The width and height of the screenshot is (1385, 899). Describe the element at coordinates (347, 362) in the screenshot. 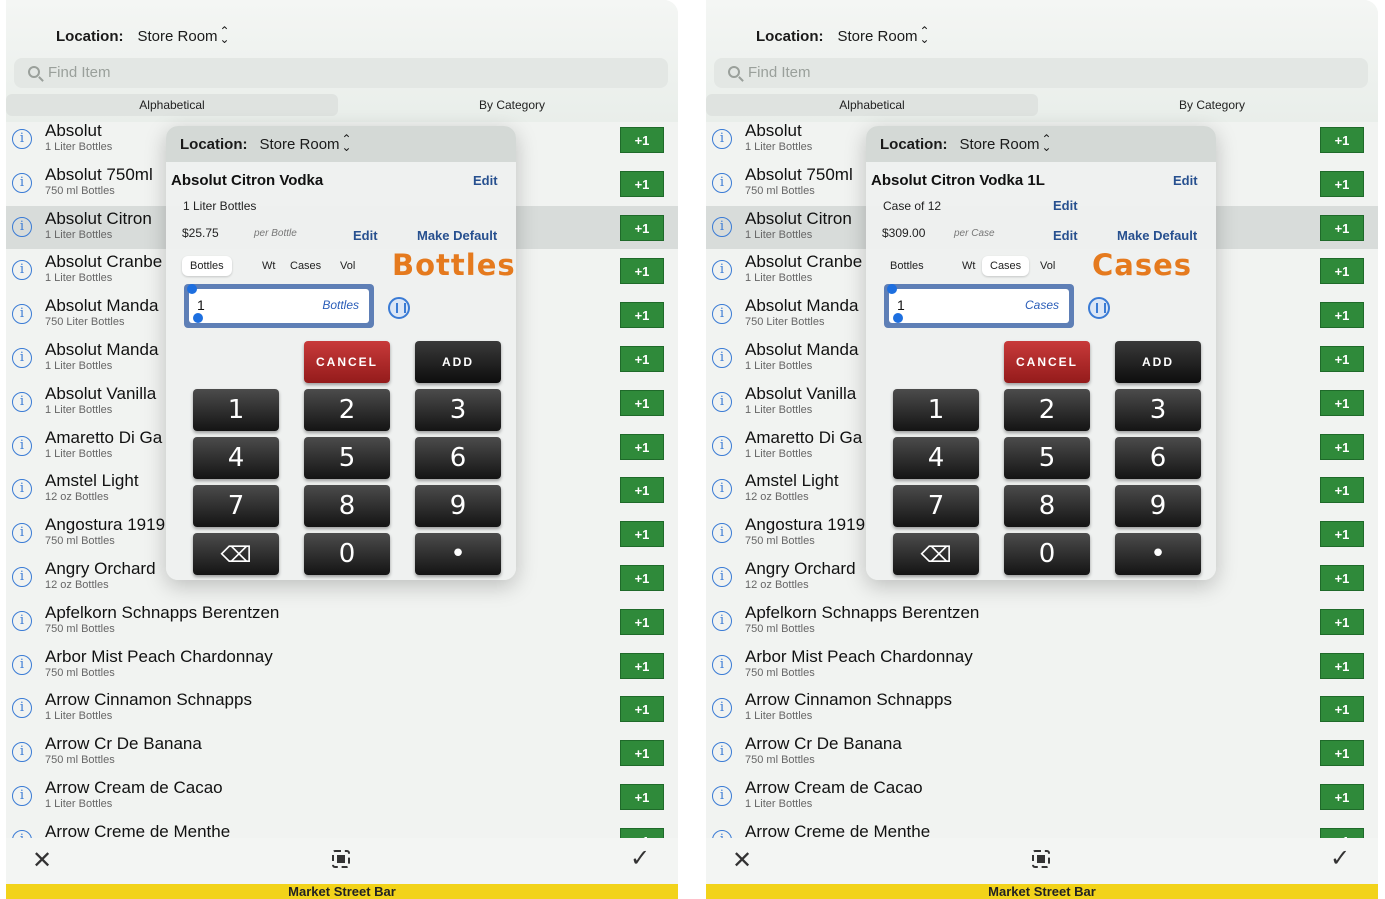

I see `cancel-button: CANCEL` at that location.